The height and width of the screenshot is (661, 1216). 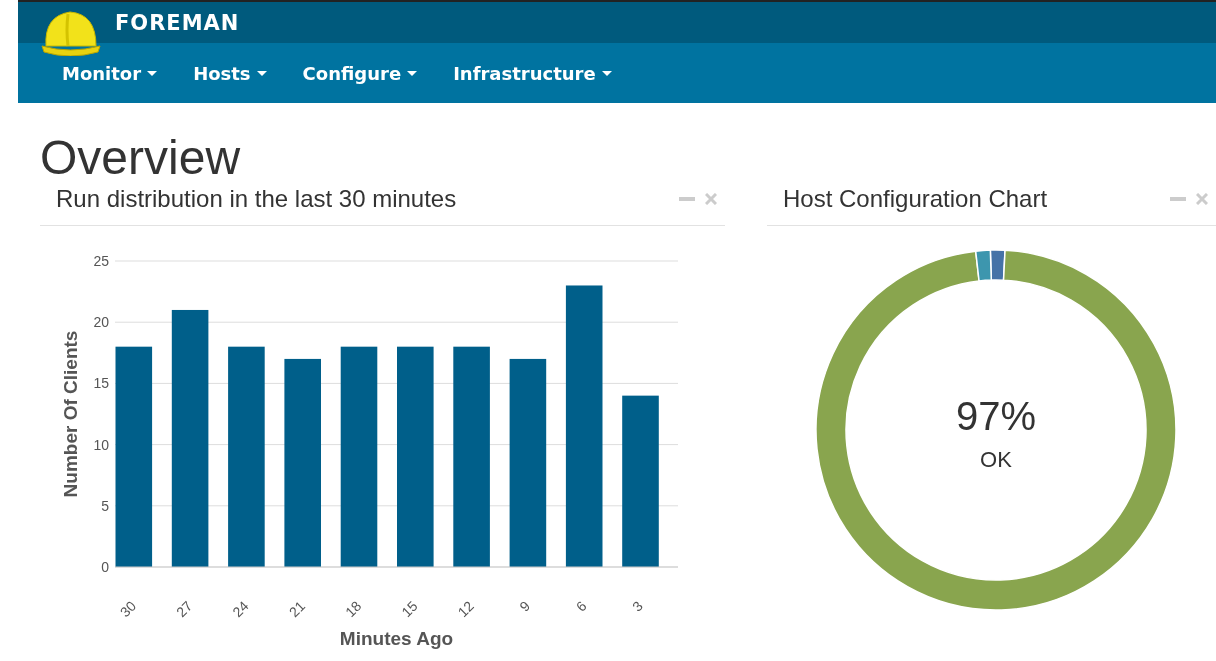 I want to click on nav-menu: Monitor, so click(x=110, y=73).